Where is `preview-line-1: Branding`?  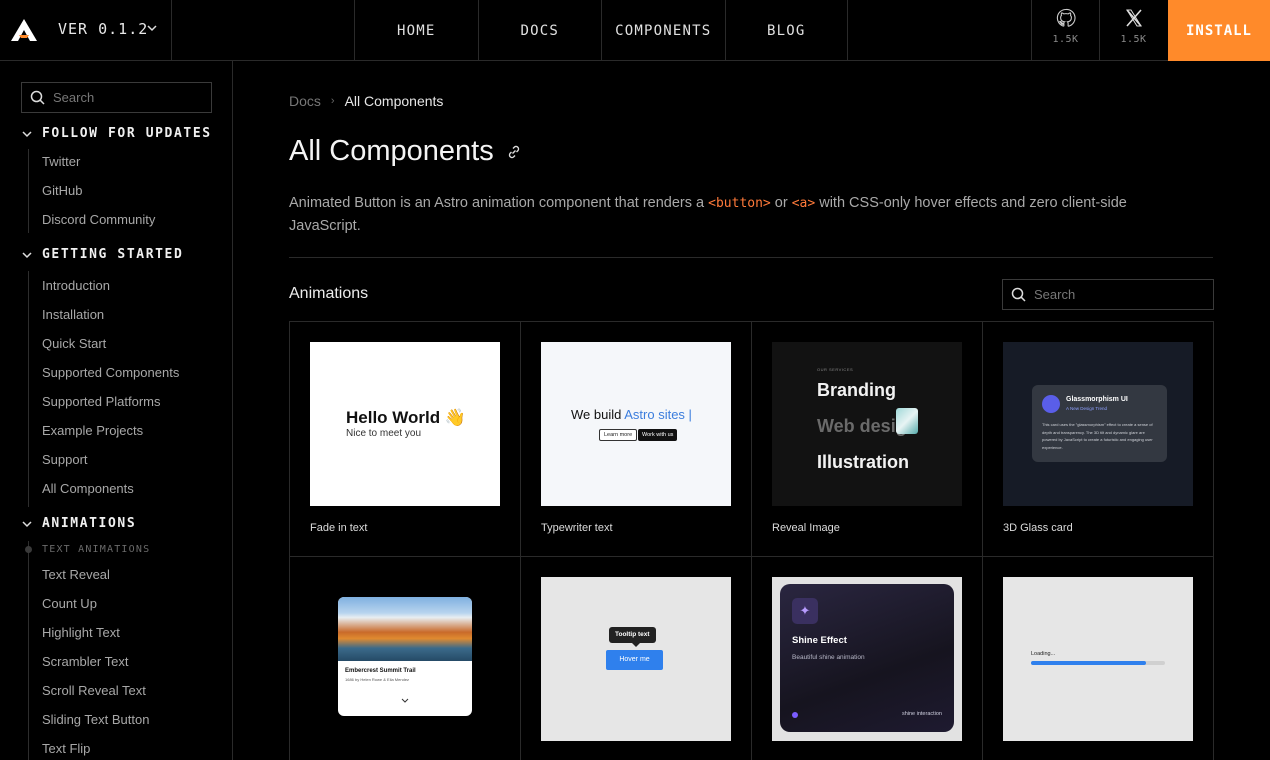 preview-line-1: Branding is located at coordinates (856, 390).